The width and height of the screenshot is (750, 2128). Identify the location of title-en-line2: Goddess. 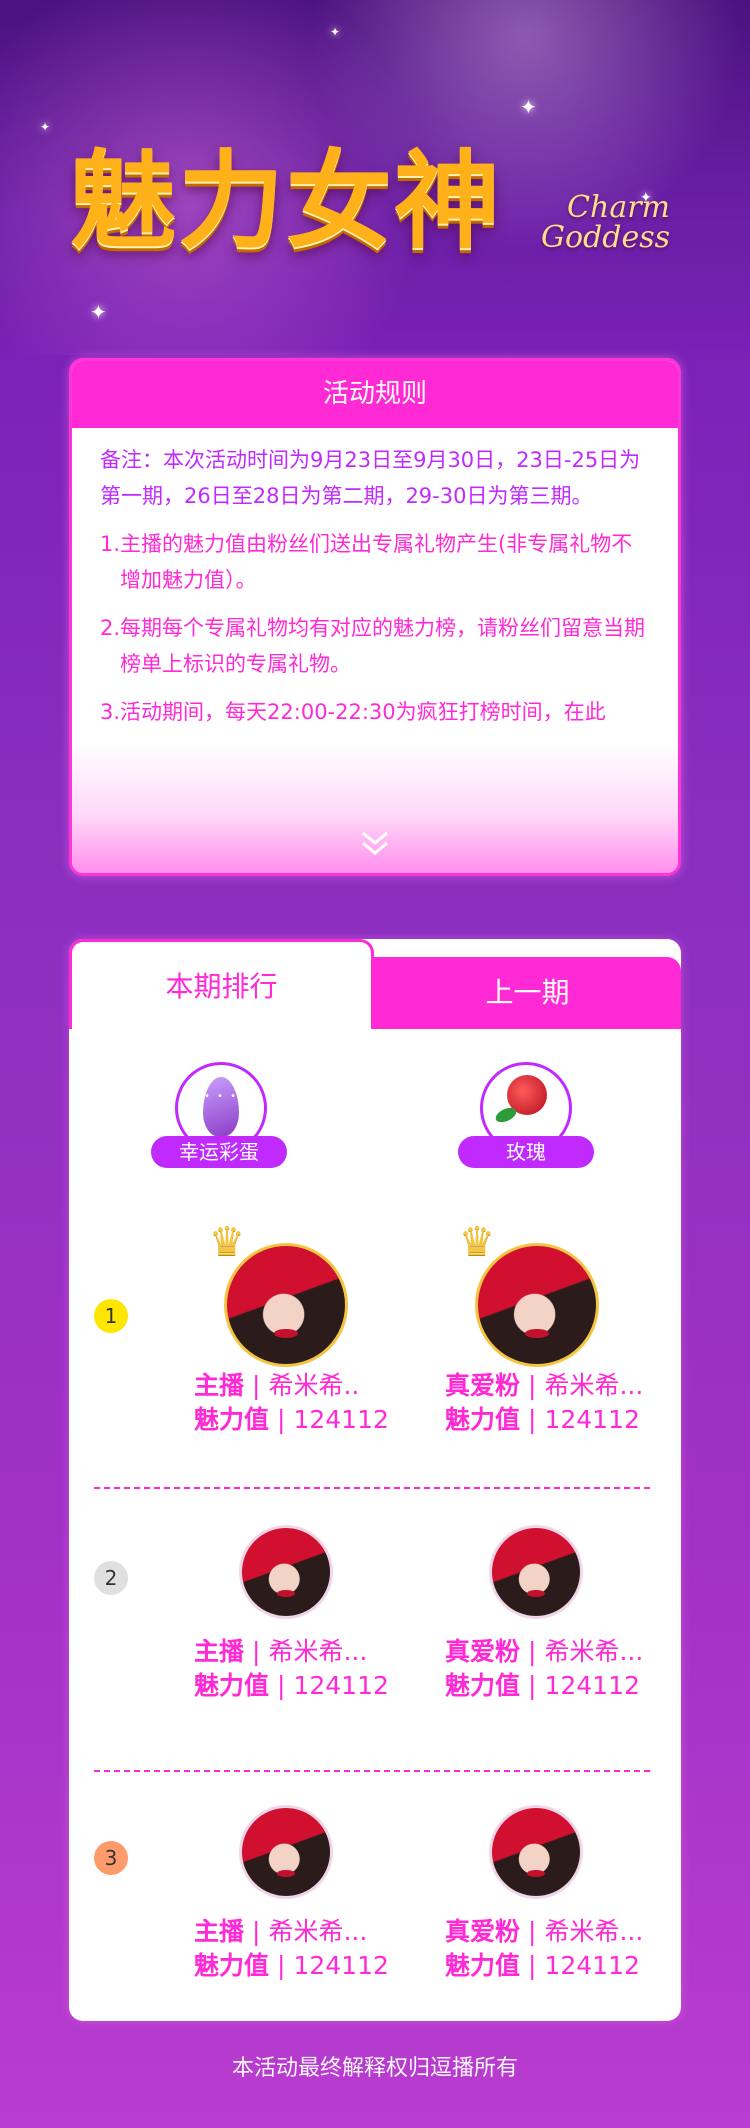
(605, 237).